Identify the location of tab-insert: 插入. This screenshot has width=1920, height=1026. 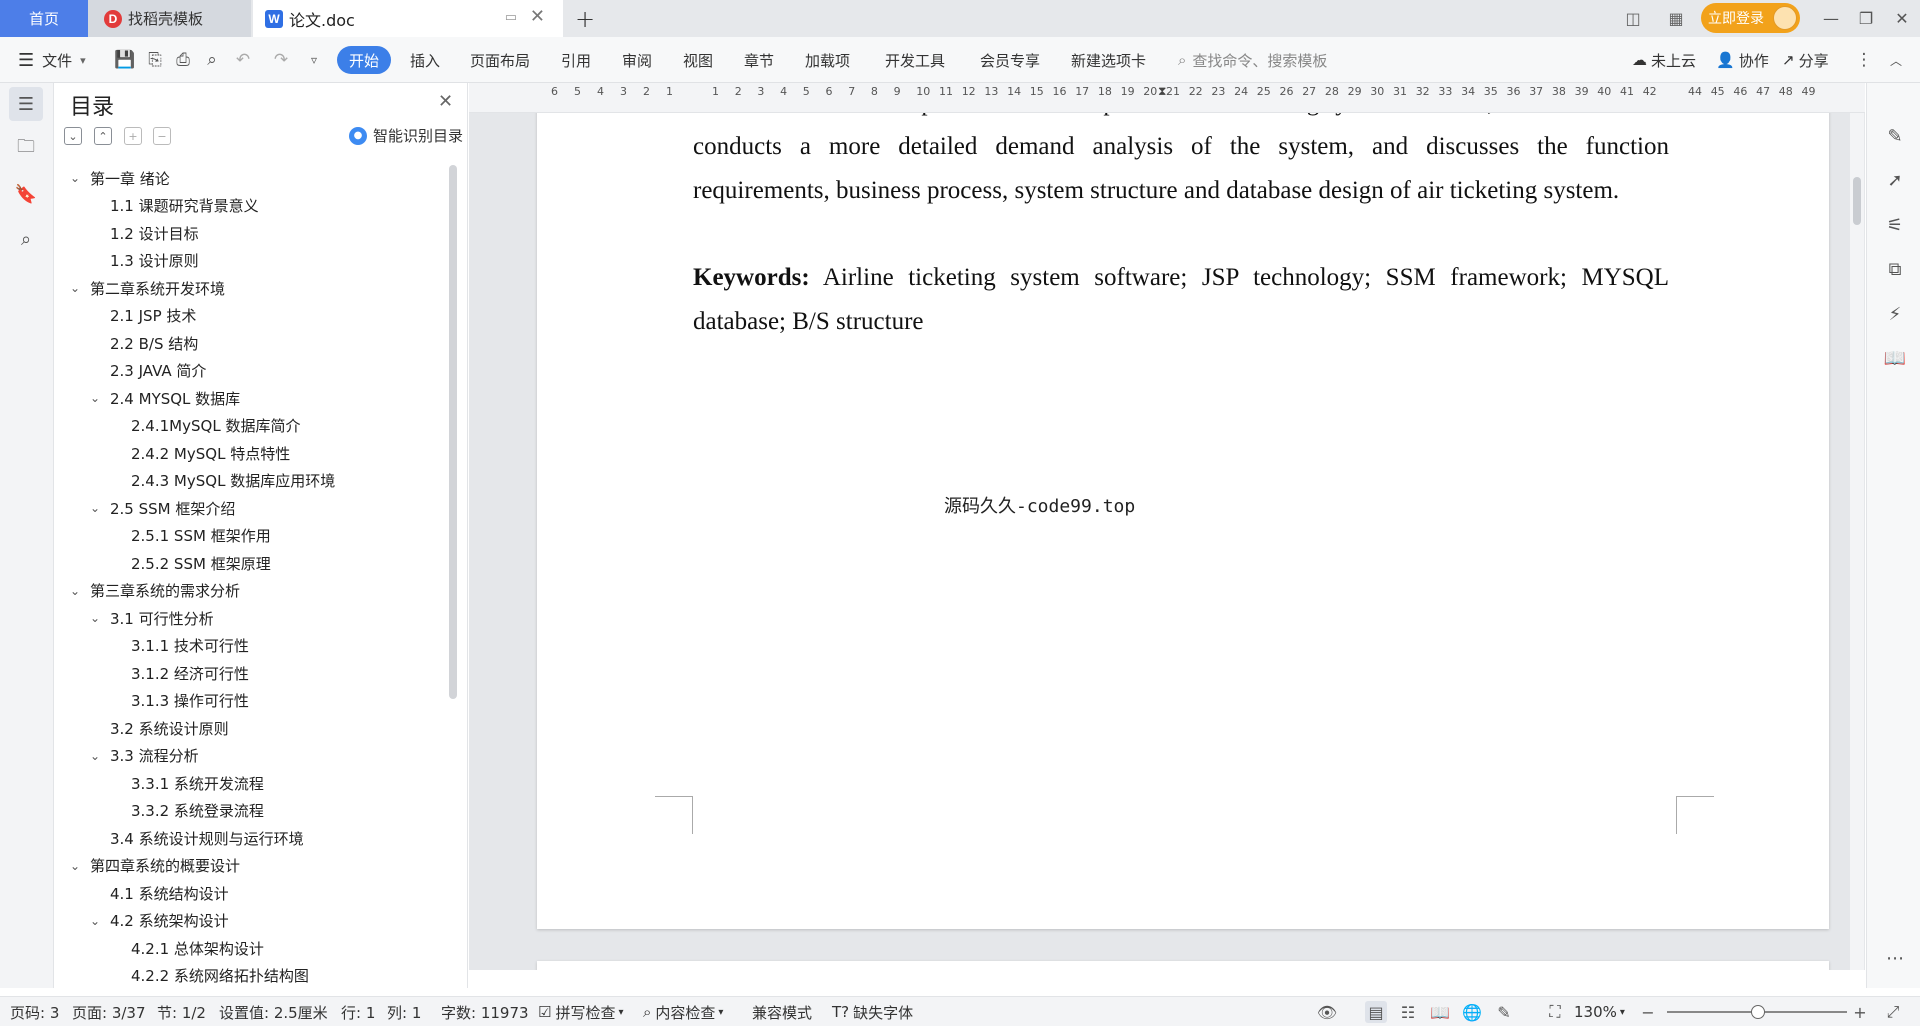
(425, 60).